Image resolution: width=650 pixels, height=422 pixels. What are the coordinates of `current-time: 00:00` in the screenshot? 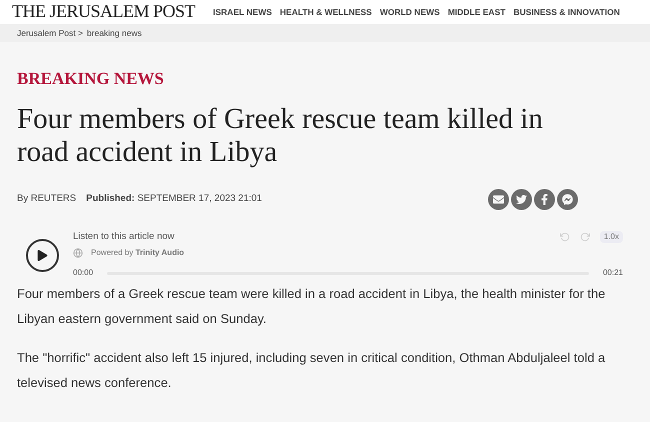 It's located at (83, 273).